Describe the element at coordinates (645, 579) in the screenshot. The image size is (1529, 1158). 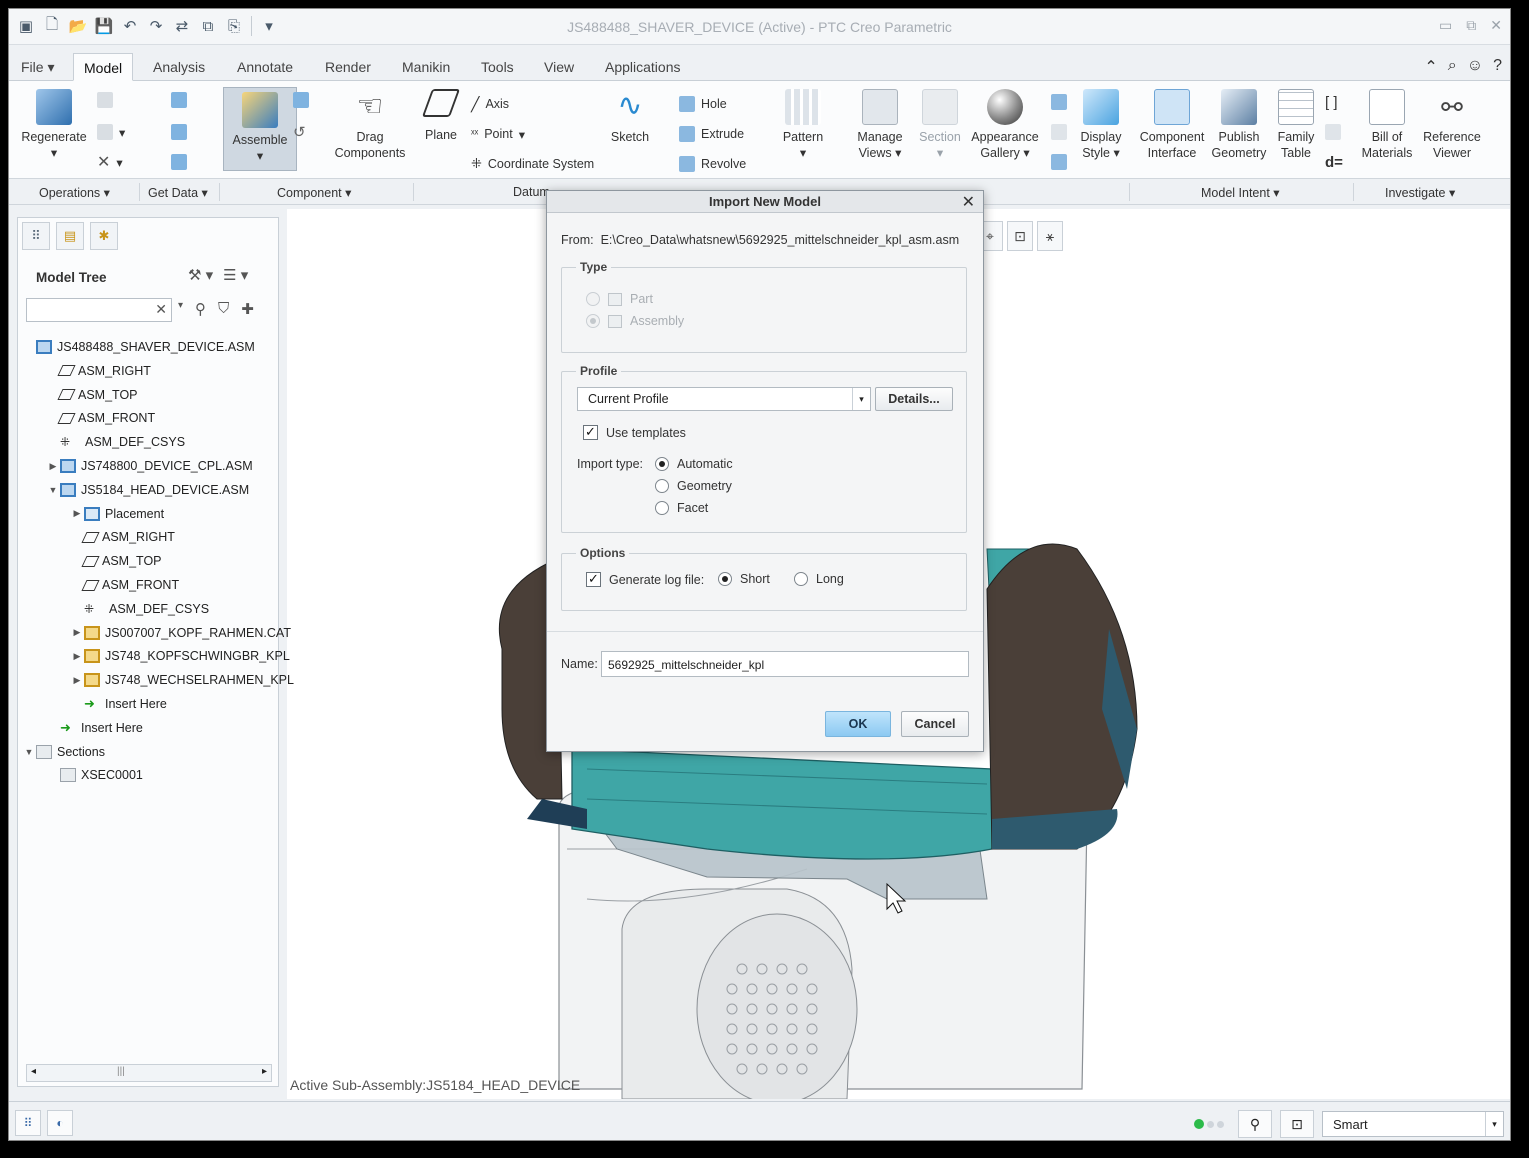
I see `generate-log-checkbox: ✓ Generate log file:` at that location.